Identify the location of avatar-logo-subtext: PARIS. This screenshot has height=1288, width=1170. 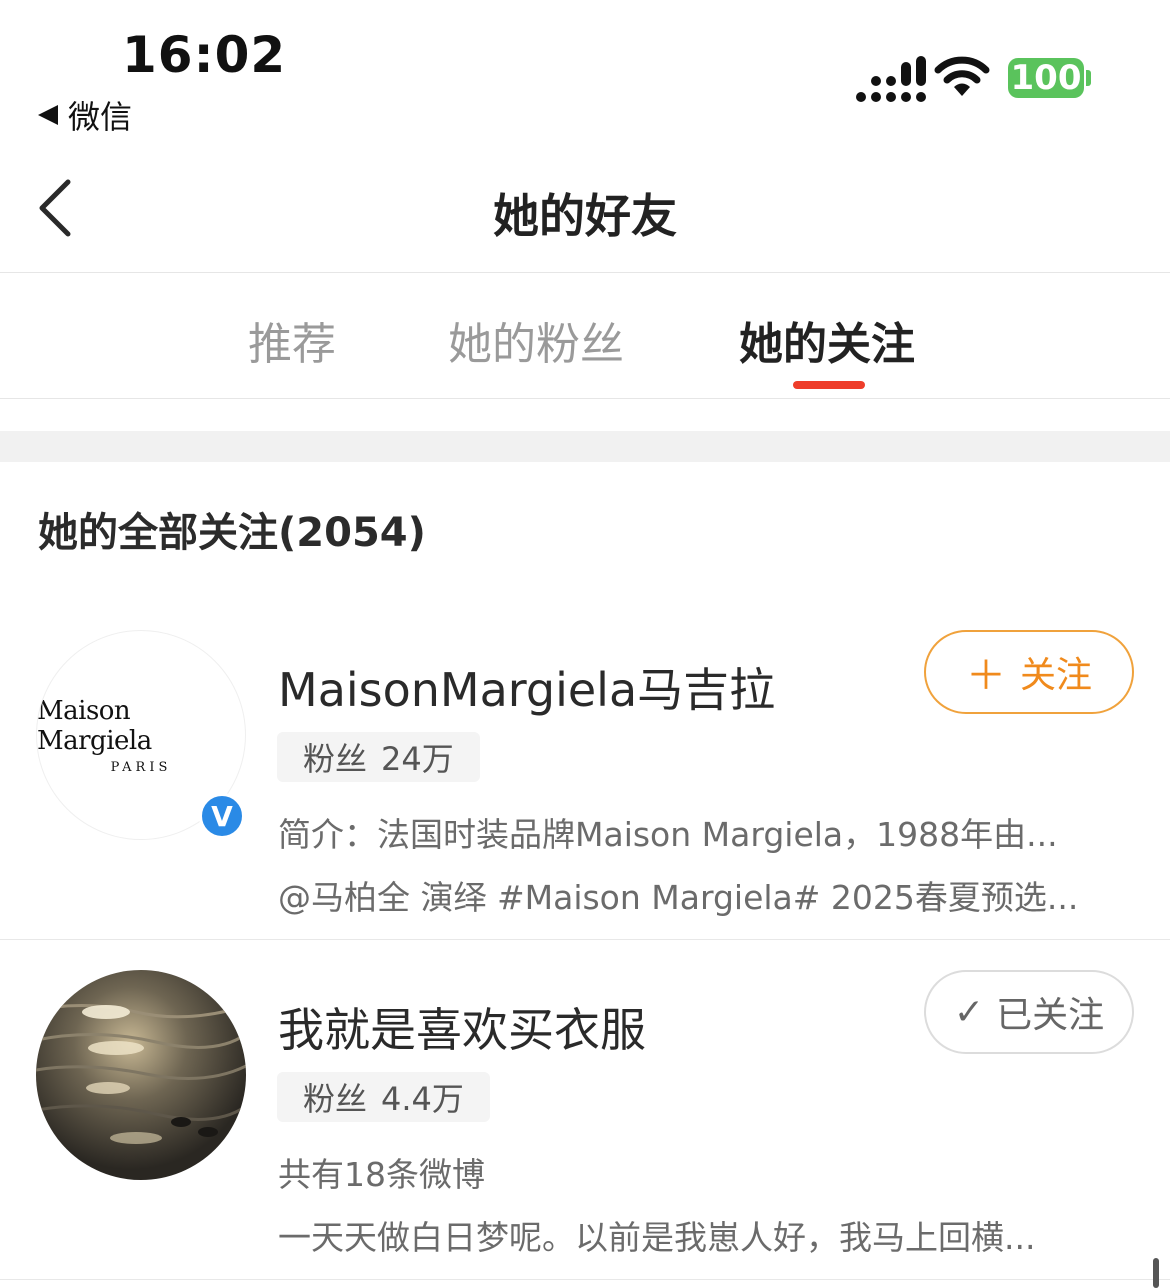
(141, 767).